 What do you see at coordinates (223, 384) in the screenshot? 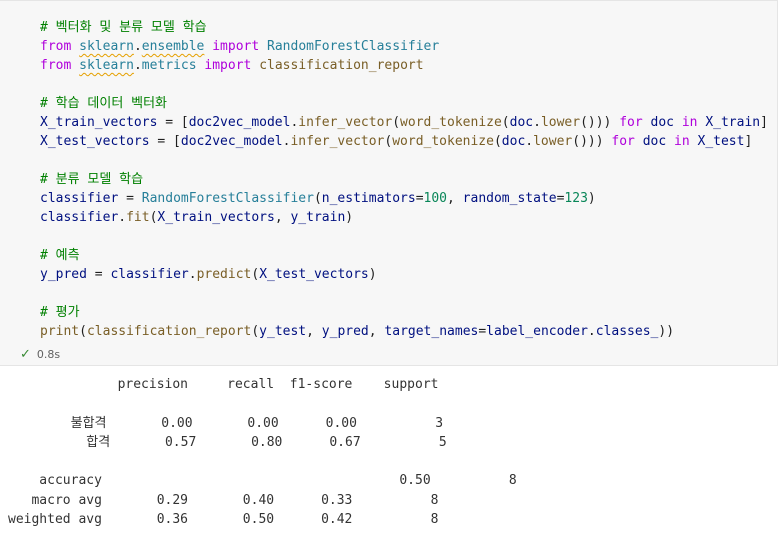
I see `report-header: precision recall f1-score support` at bounding box center [223, 384].